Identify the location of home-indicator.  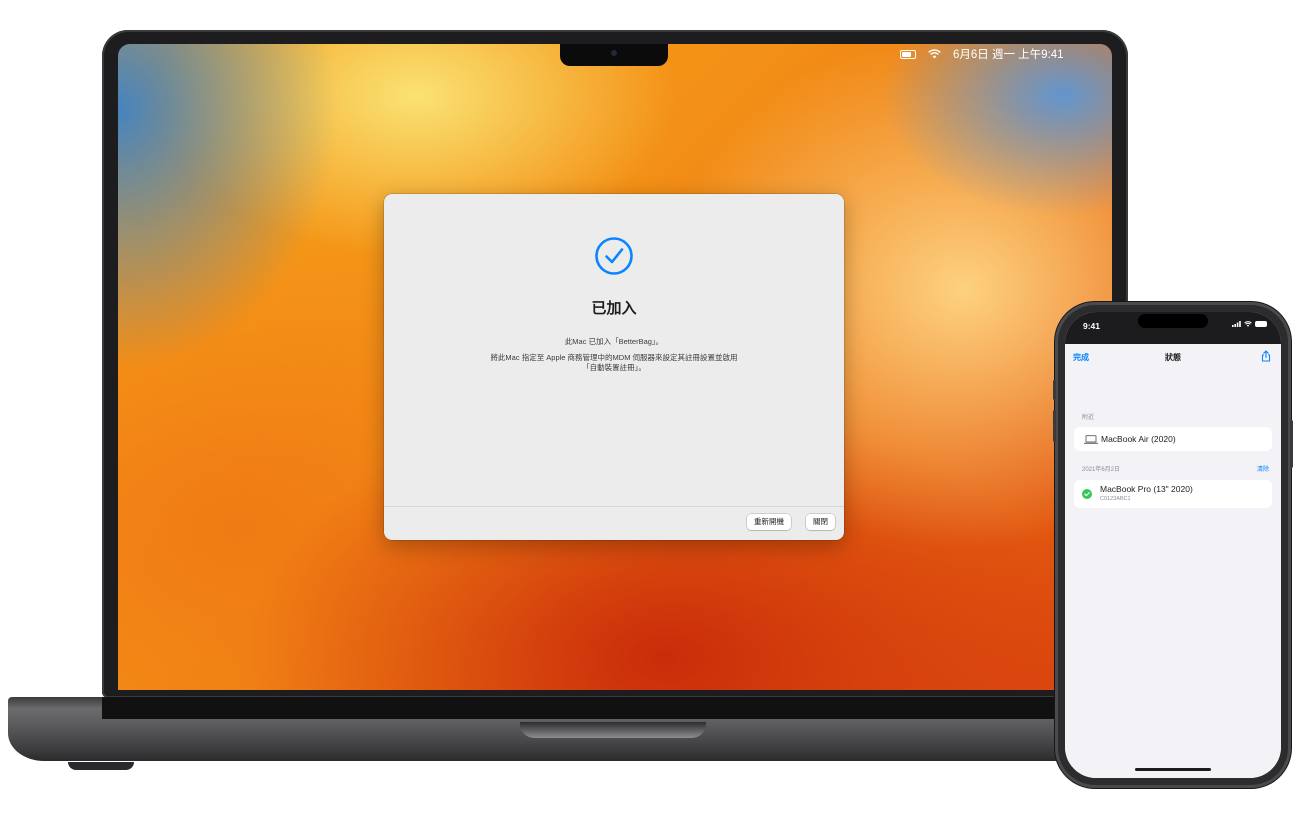
(1173, 769).